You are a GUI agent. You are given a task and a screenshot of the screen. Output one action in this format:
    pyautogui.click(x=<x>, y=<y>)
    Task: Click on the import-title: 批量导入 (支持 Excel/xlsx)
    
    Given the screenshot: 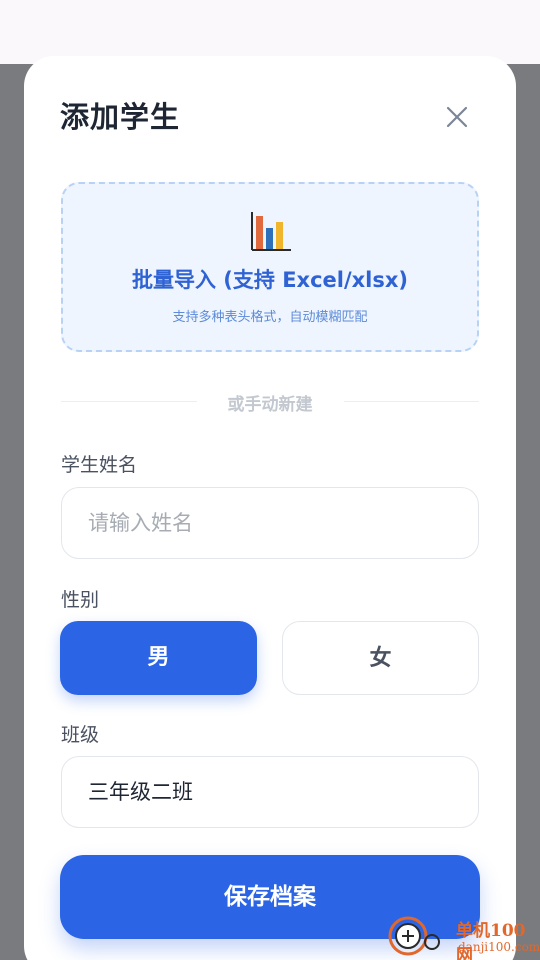 What is the action you would take?
    pyautogui.click(x=270, y=280)
    